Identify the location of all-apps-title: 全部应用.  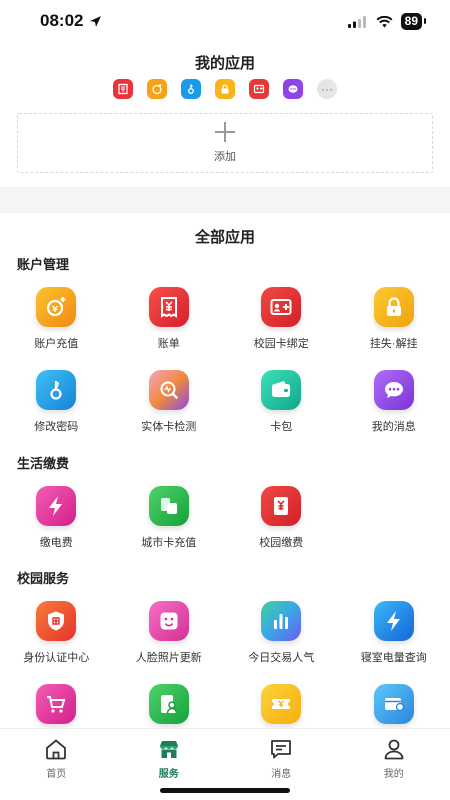
(224, 237).